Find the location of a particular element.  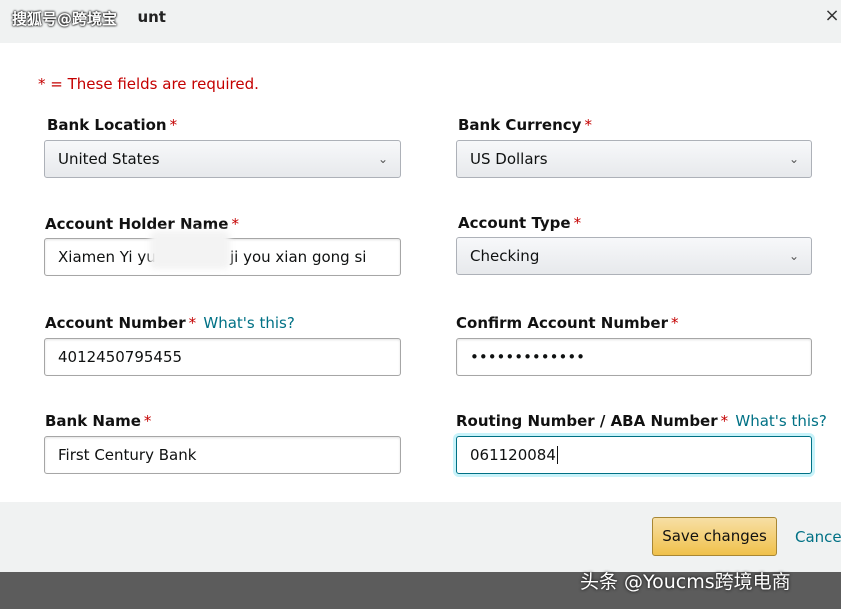

confirm-account-number-input: ••••••••••••• is located at coordinates (634, 357).